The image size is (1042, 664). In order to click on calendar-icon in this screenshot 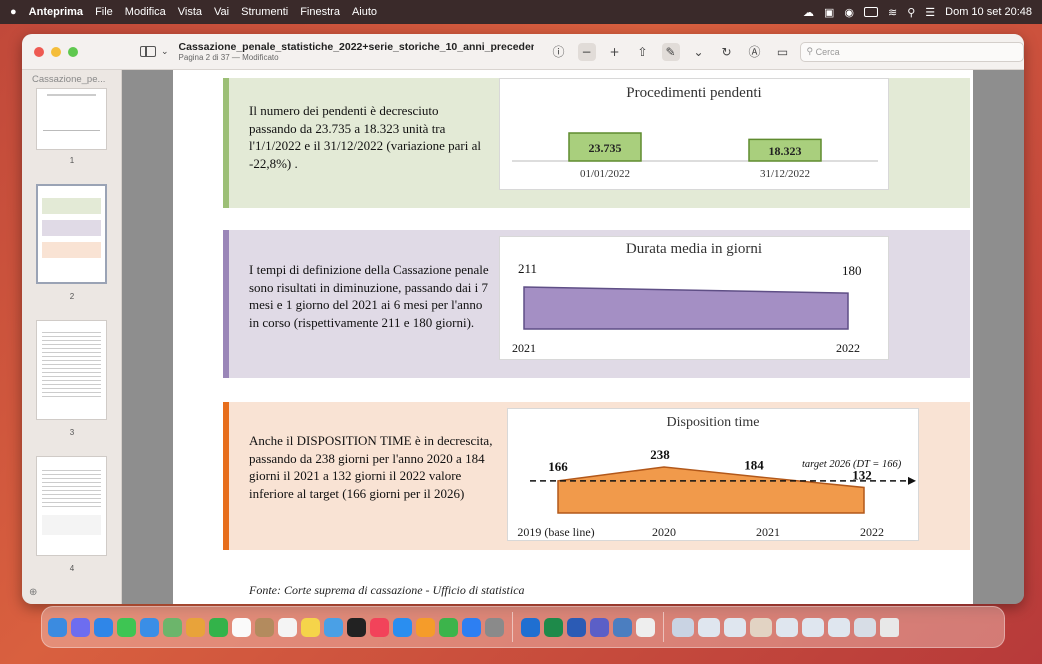, I will do `click(241, 627)`.